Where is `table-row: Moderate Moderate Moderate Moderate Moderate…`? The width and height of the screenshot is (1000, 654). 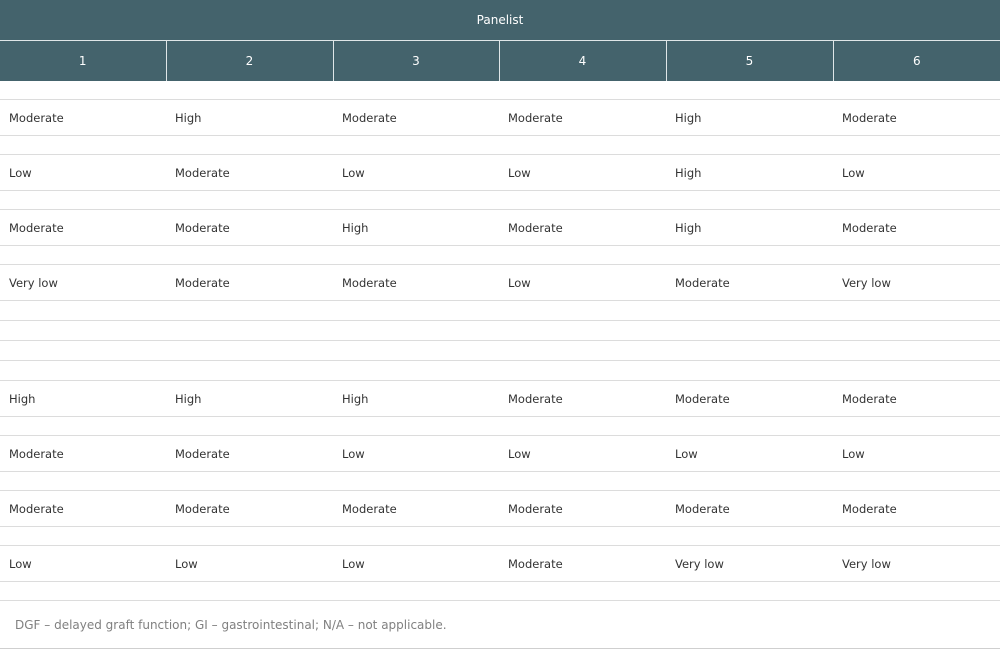
table-row: Moderate Moderate Moderate Moderate Moderate… is located at coordinates (500, 508).